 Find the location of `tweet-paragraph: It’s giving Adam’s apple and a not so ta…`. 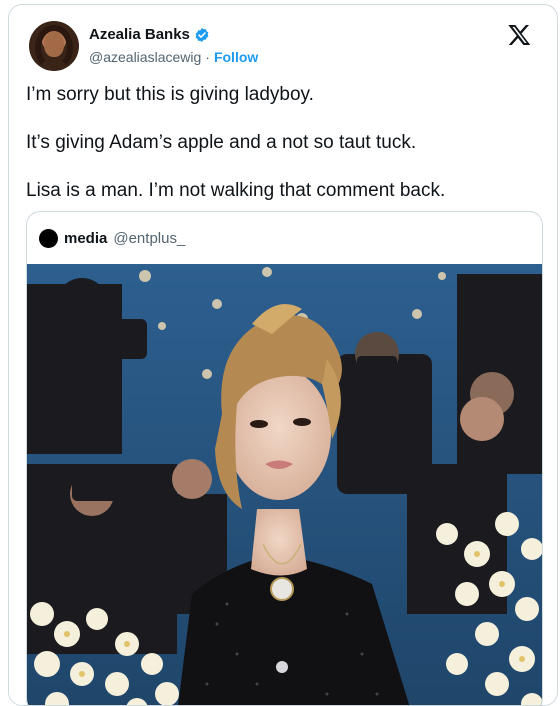

tweet-paragraph: It’s giving Adam’s apple and a not so ta… is located at coordinates (221, 142).